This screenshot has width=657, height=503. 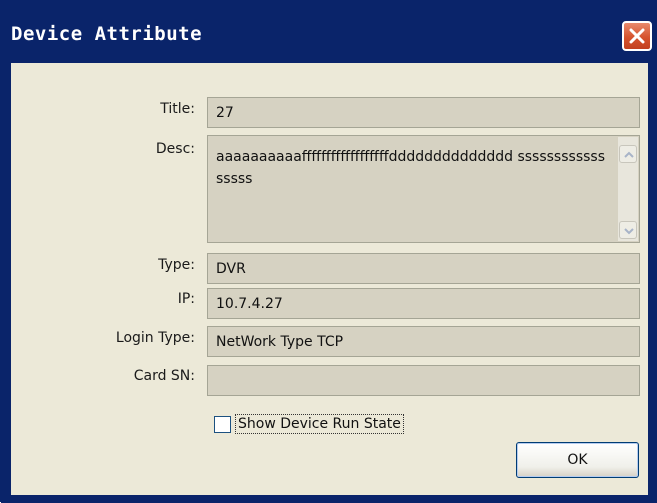 I want to click on close-icon, so click(x=637, y=36).